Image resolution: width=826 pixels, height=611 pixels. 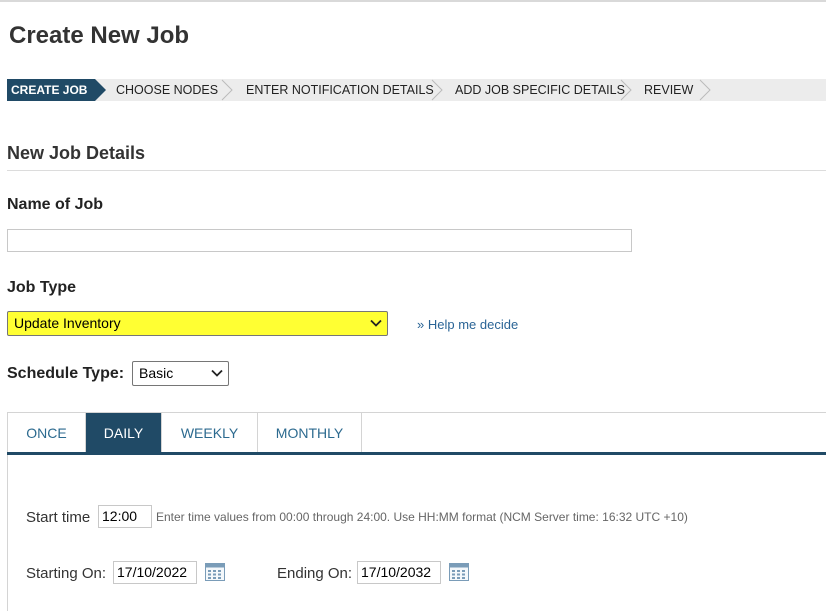 What do you see at coordinates (156, 373) in the screenshot?
I see `schedule-type-selected-value: Basic` at bounding box center [156, 373].